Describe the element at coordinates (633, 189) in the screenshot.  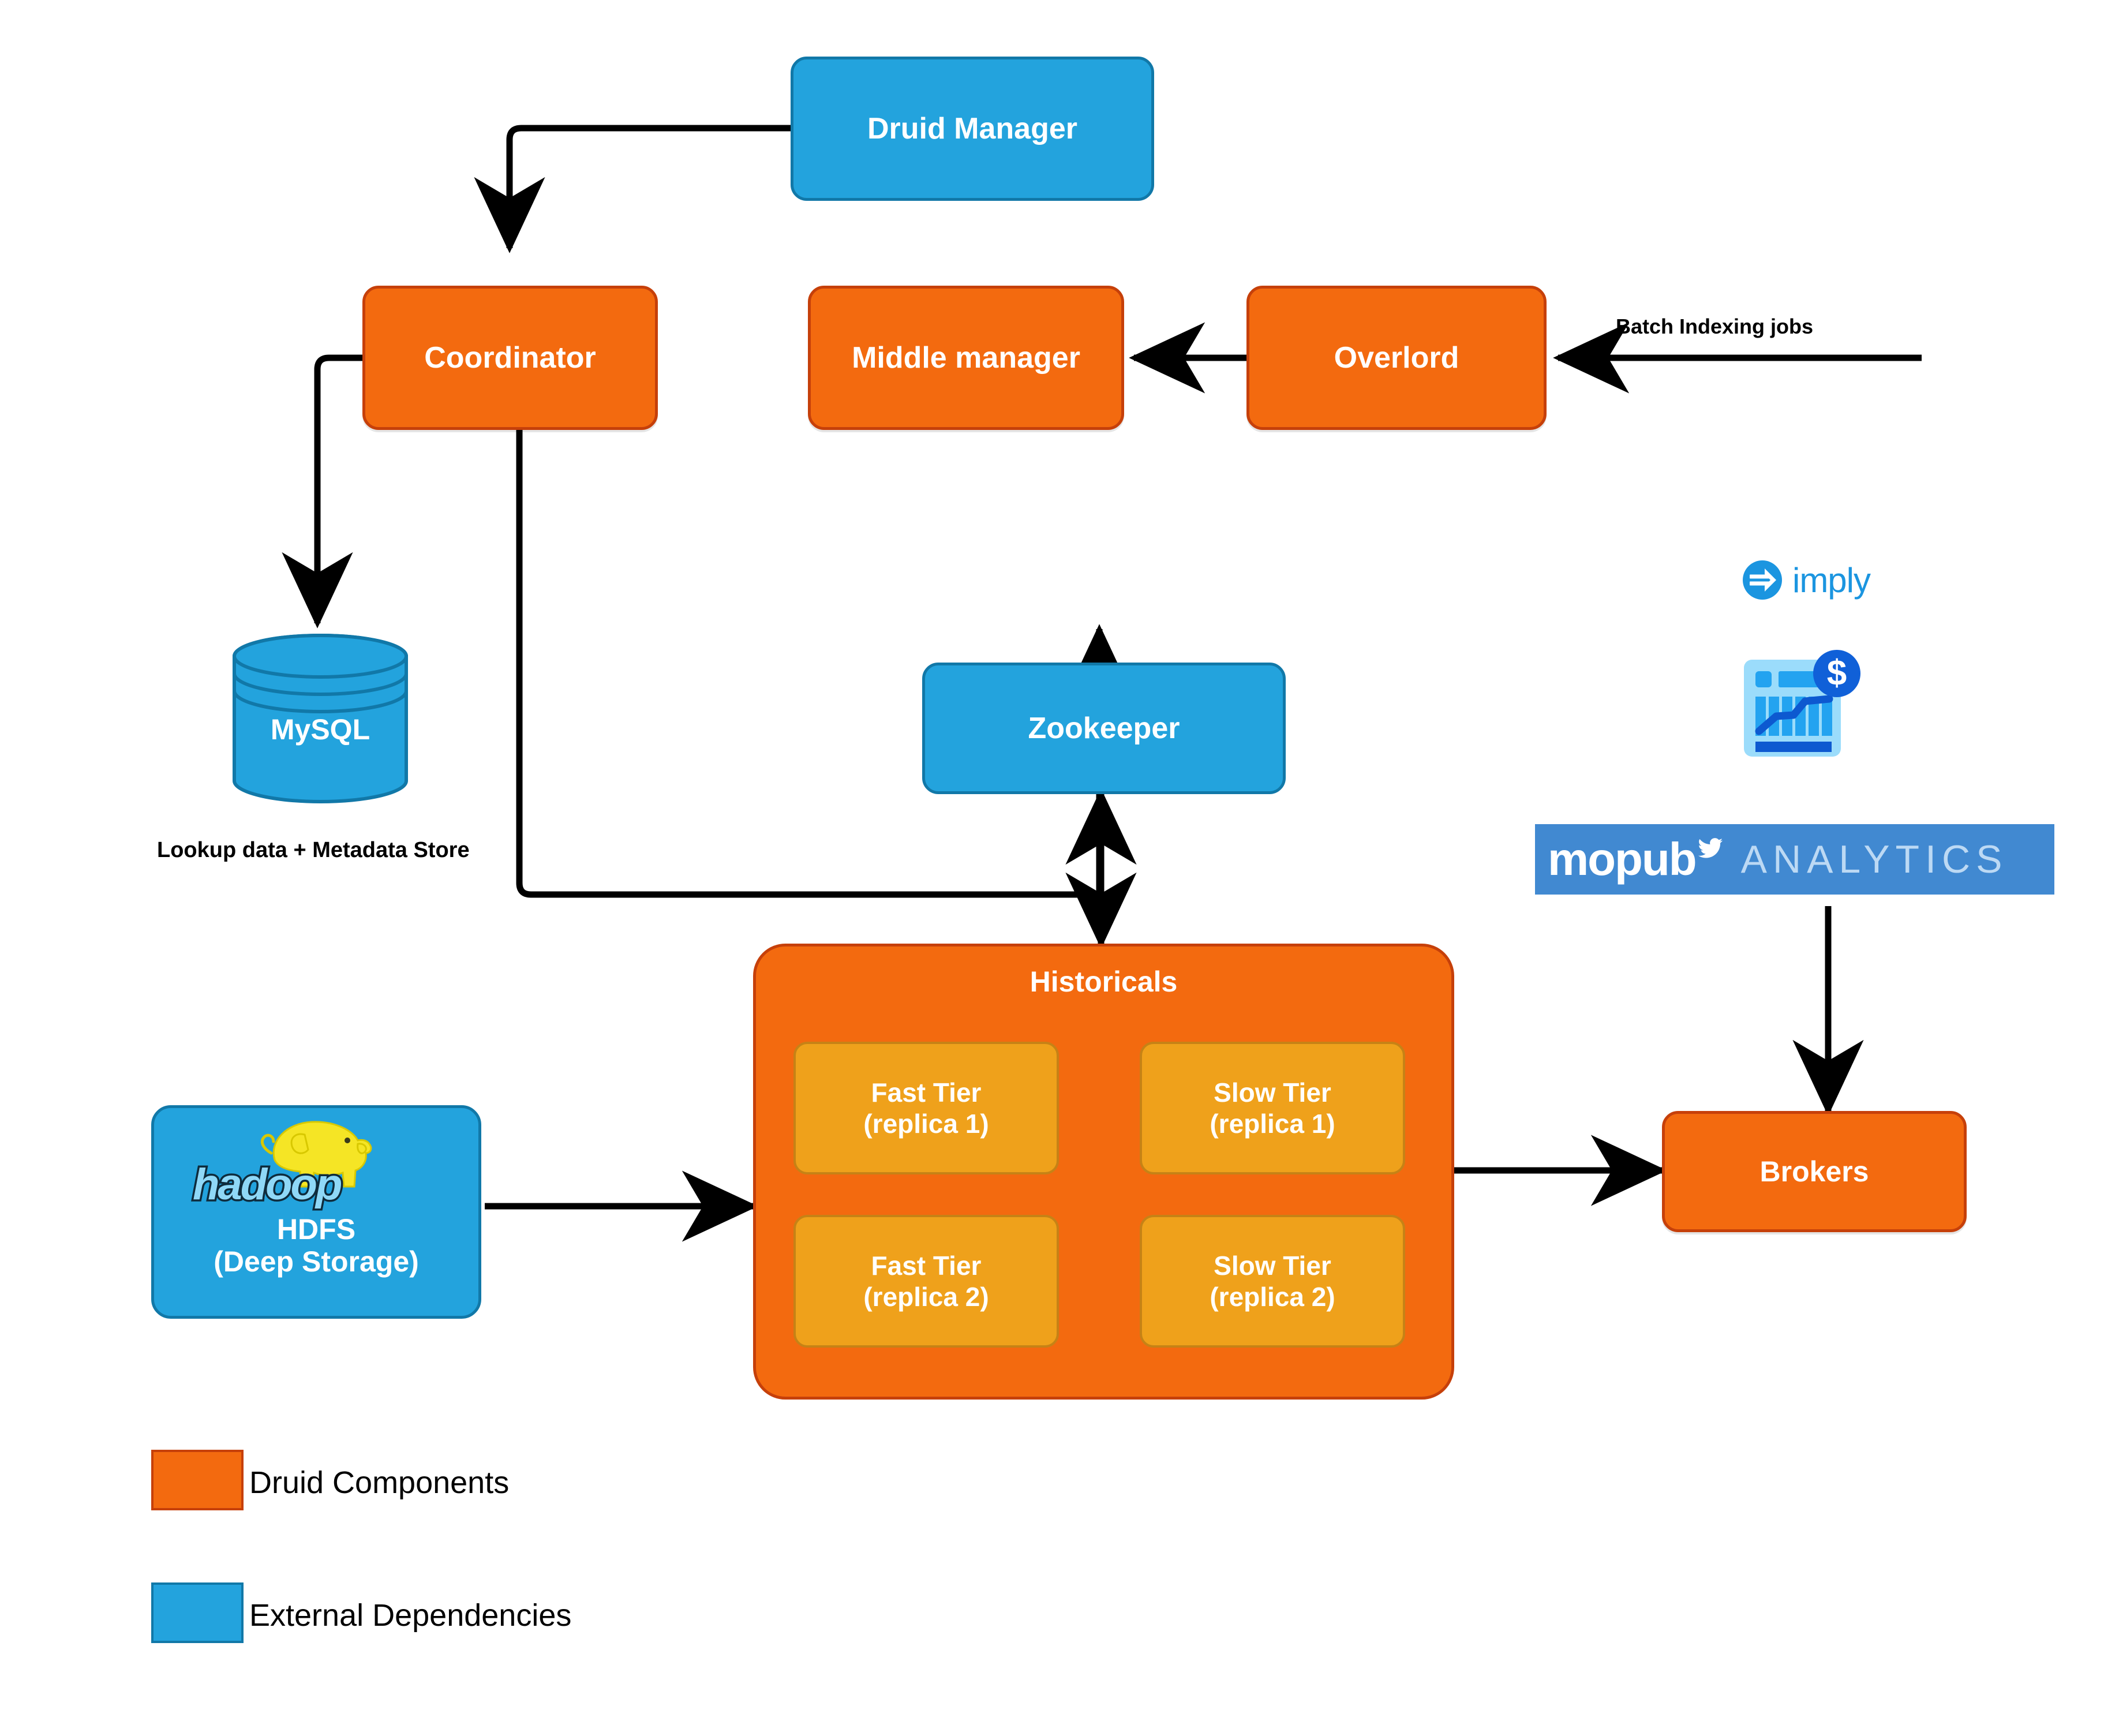
I see `edge-druid-manager-coordinator` at that location.